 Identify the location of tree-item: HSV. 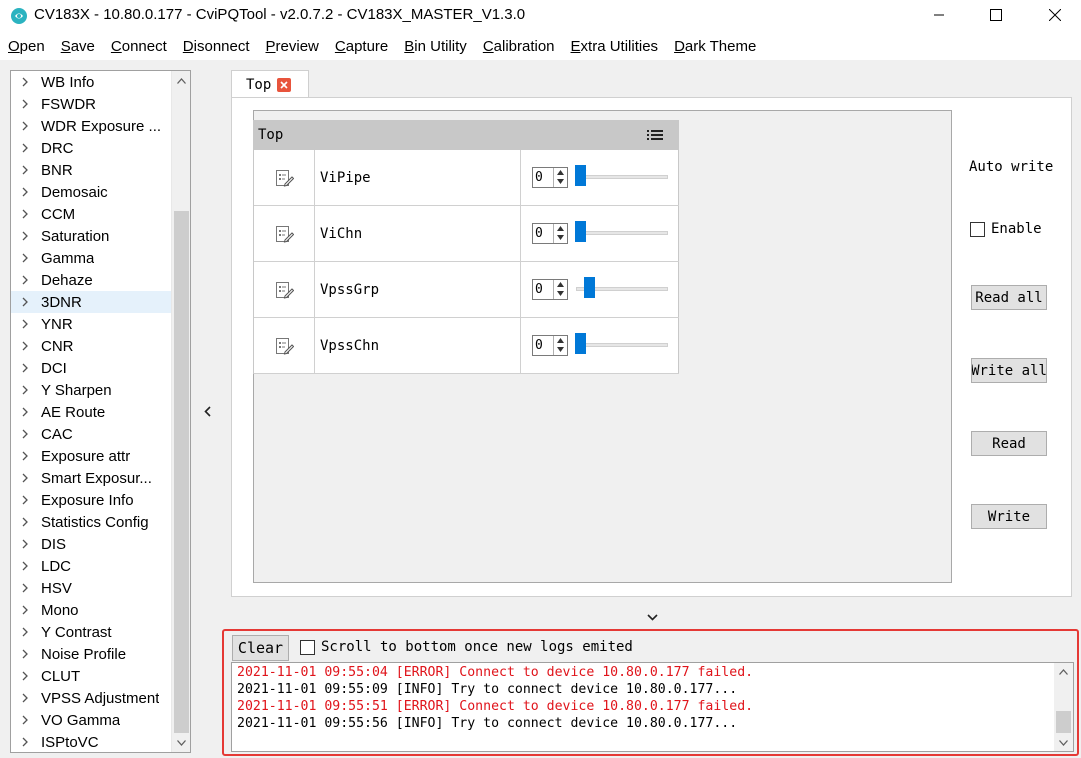
(91, 588).